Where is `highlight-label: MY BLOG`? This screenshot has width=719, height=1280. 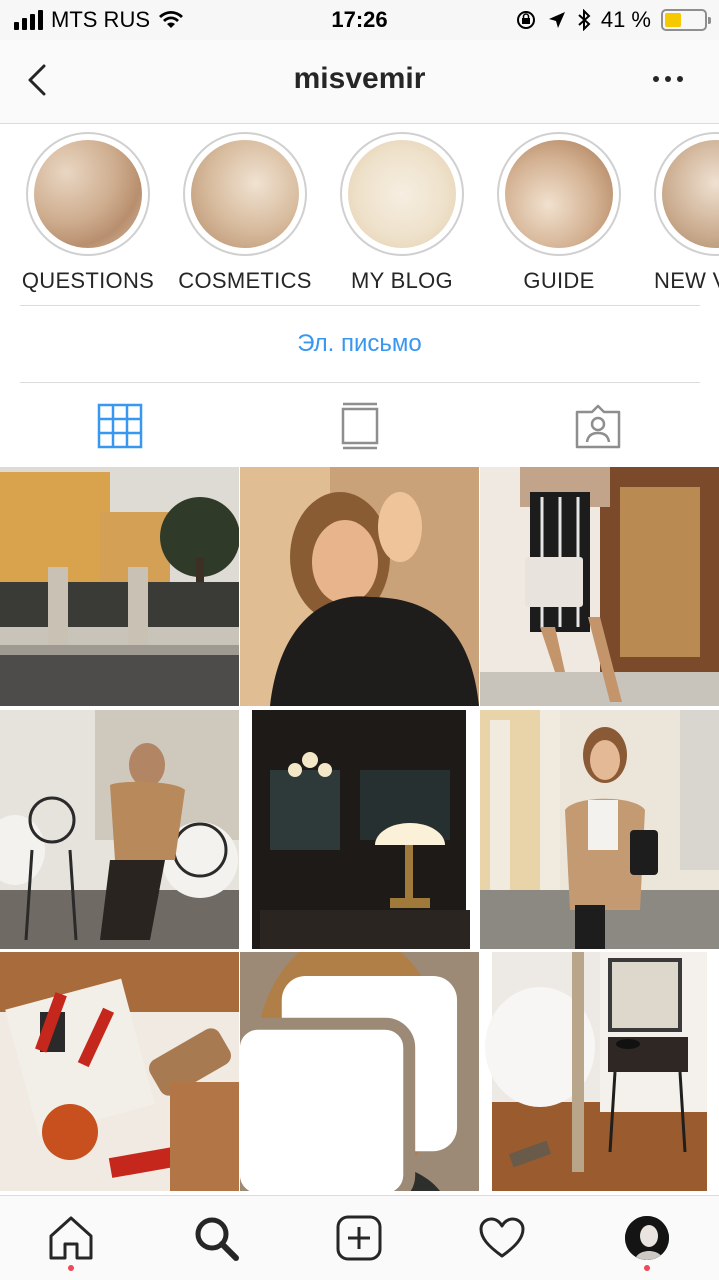
highlight-label: MY BLOG is located at coordinates (402, 280).